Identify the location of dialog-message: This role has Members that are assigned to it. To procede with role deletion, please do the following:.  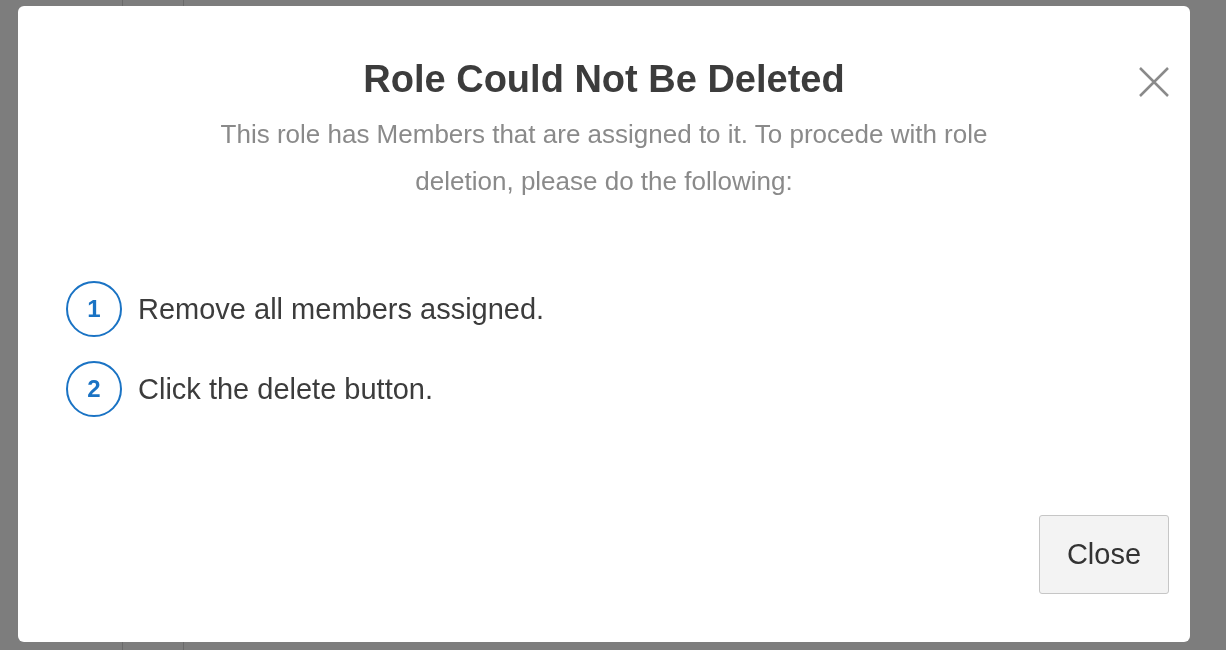
(604, 158).